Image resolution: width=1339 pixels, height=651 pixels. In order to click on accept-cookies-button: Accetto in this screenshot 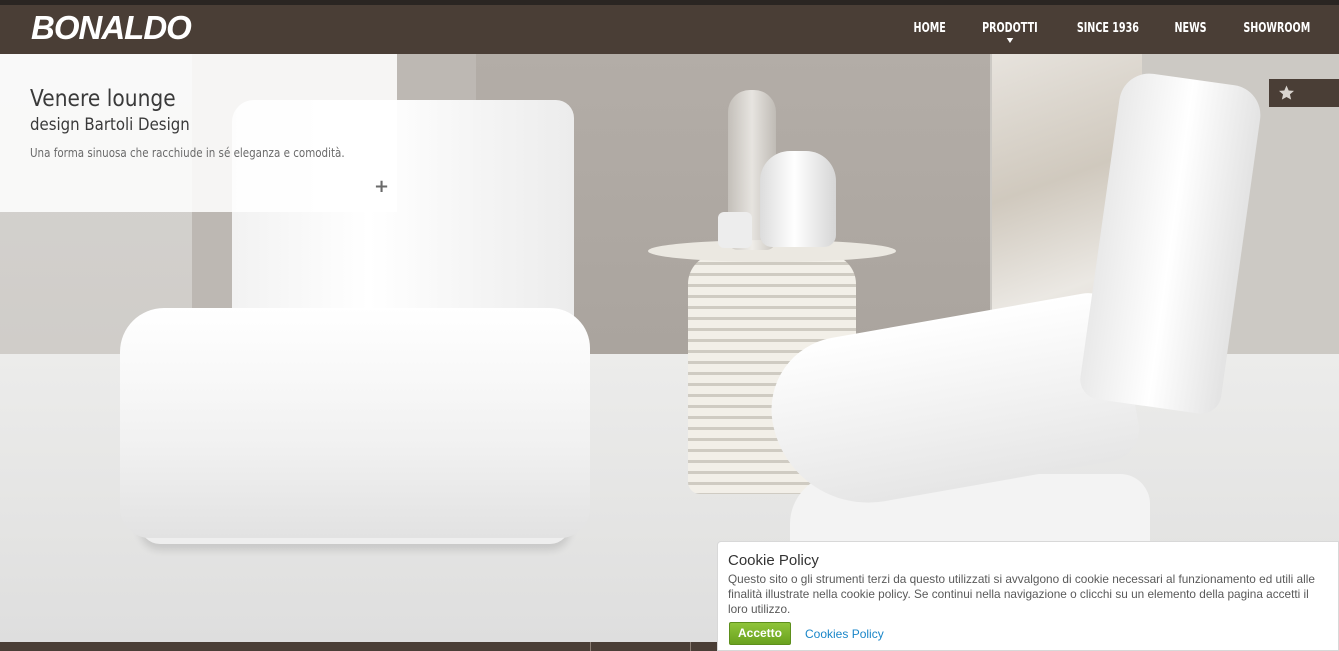, I will do `click(760, 633)`.